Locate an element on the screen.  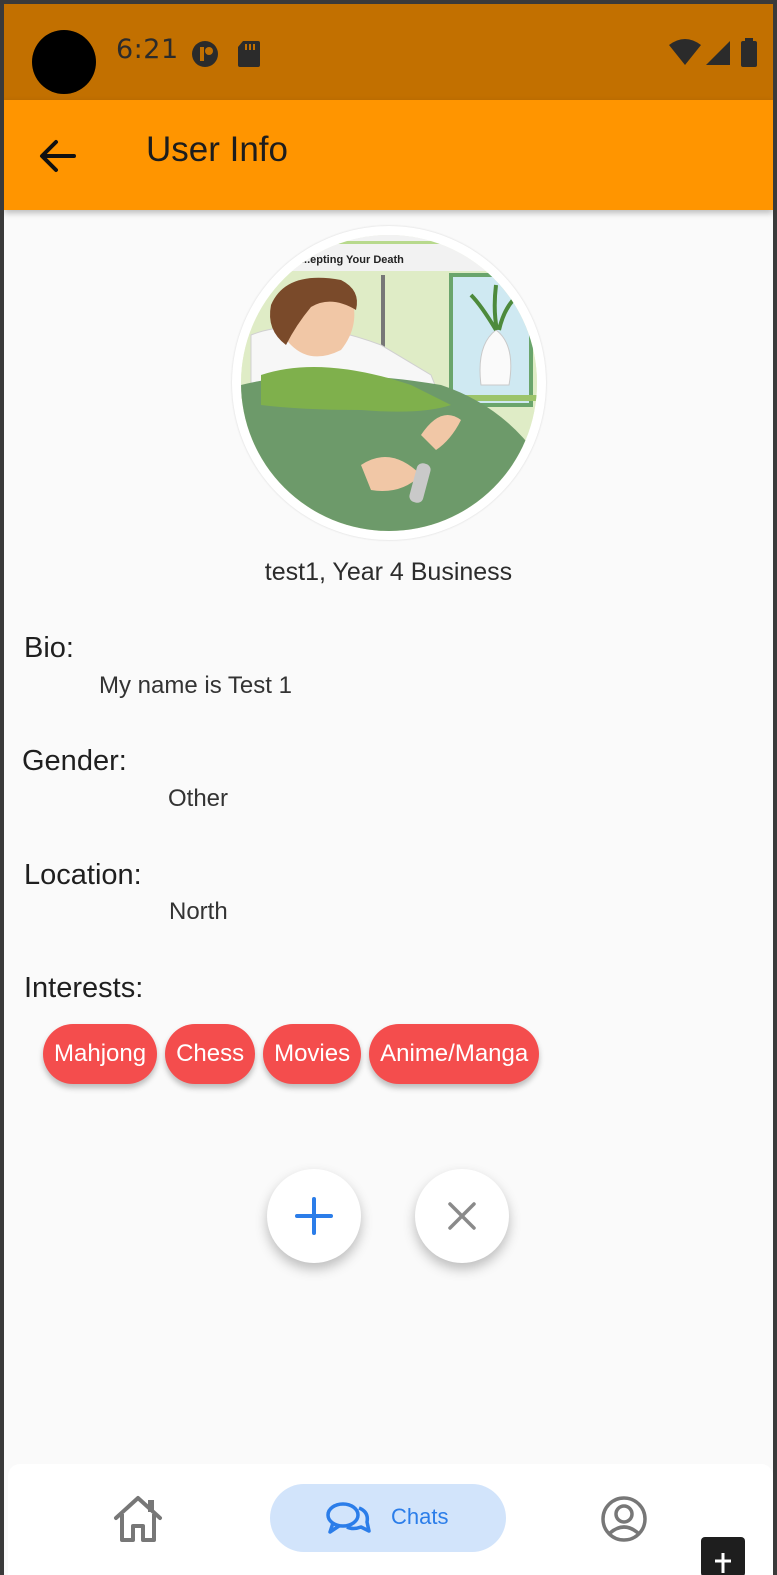
close-icon is located at coordinates (462, 1216).